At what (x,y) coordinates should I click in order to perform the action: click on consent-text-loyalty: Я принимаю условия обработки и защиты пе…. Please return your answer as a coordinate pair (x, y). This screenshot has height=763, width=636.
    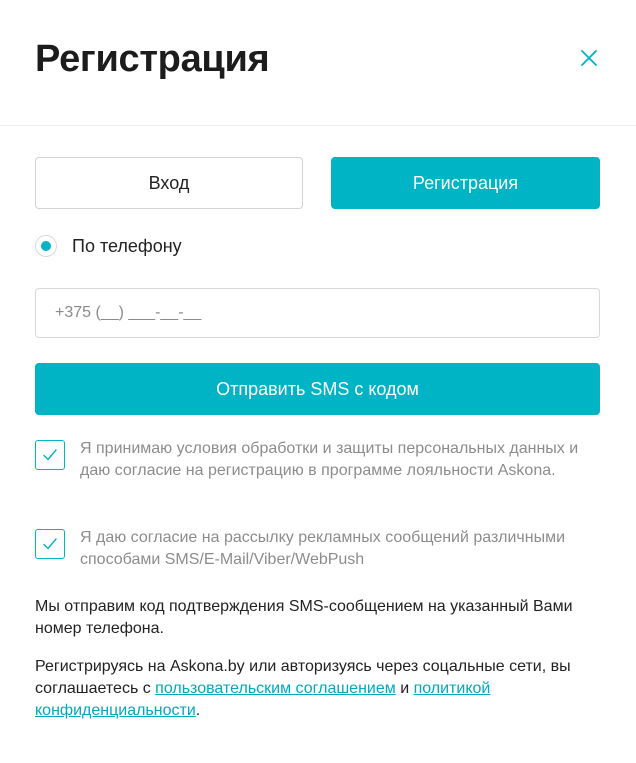
    Looking at the image, I should click on (329, 459).